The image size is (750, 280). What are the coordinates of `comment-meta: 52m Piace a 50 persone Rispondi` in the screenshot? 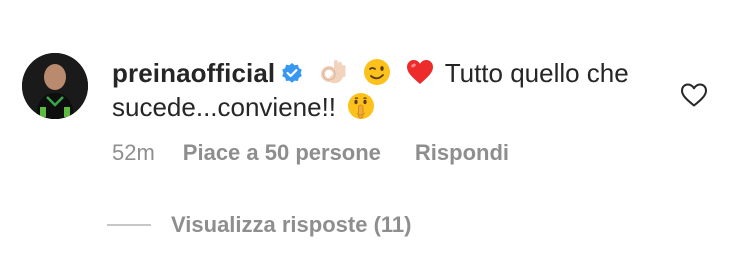 It's located at (310, 153).